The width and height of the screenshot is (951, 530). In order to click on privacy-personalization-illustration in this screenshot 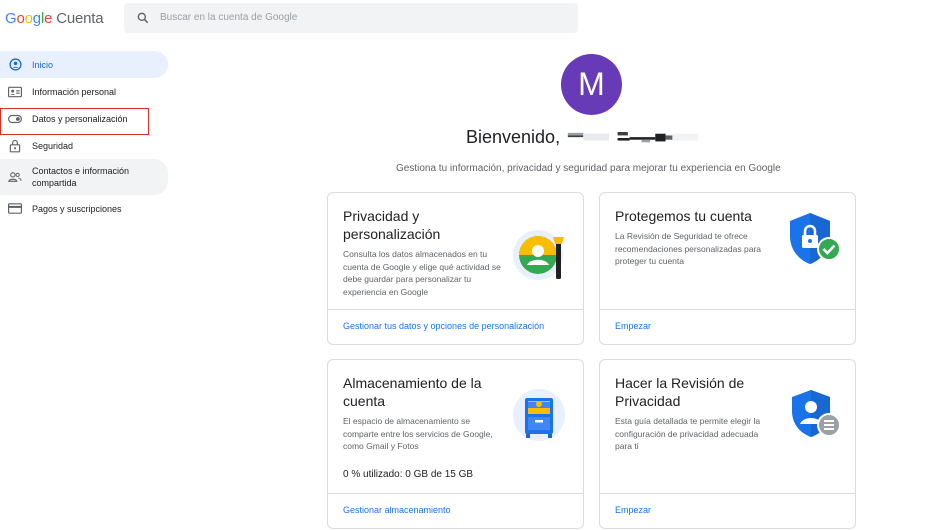, I will do `click(538, 255)`.